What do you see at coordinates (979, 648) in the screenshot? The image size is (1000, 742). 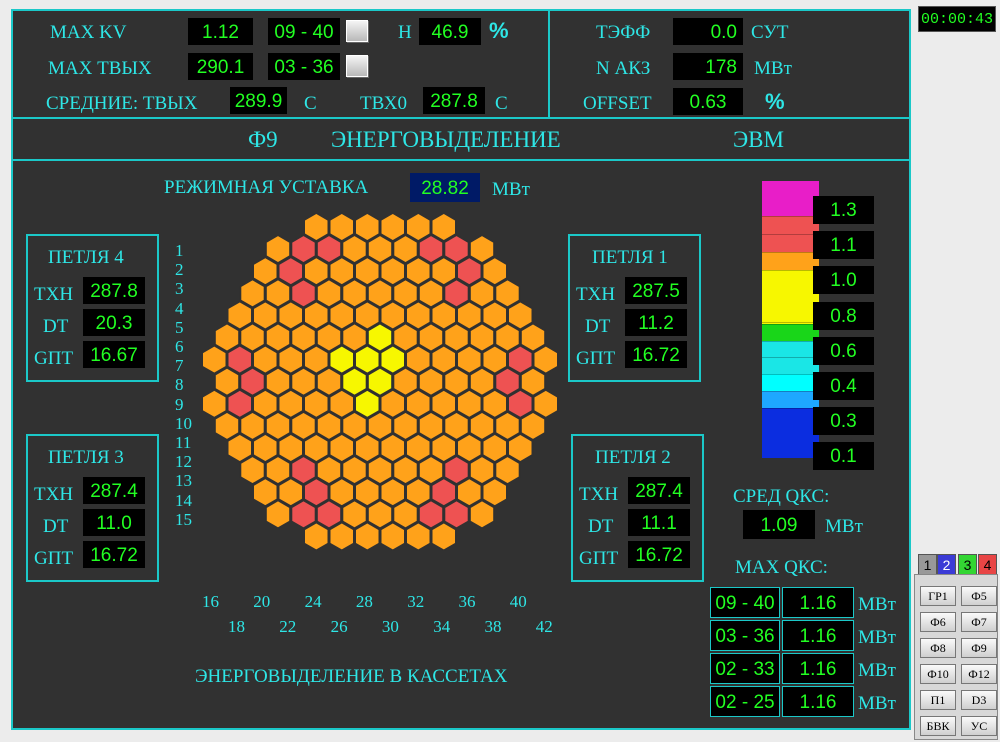 I see `screen-button: Ф9` at bounding box center [979, 648].